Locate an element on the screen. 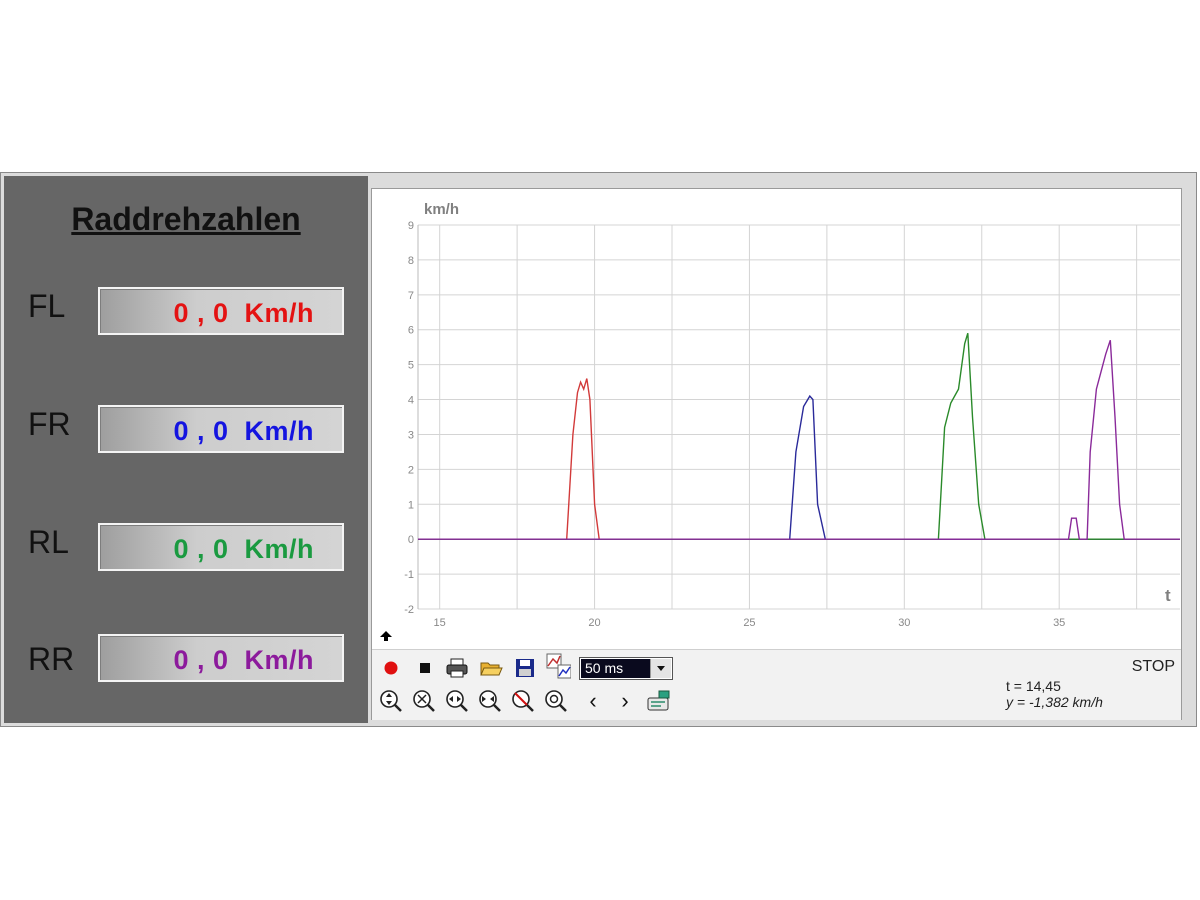 The width and height of the screenshot is (1200, 900). export-icon is located at coordinates (658, 701).